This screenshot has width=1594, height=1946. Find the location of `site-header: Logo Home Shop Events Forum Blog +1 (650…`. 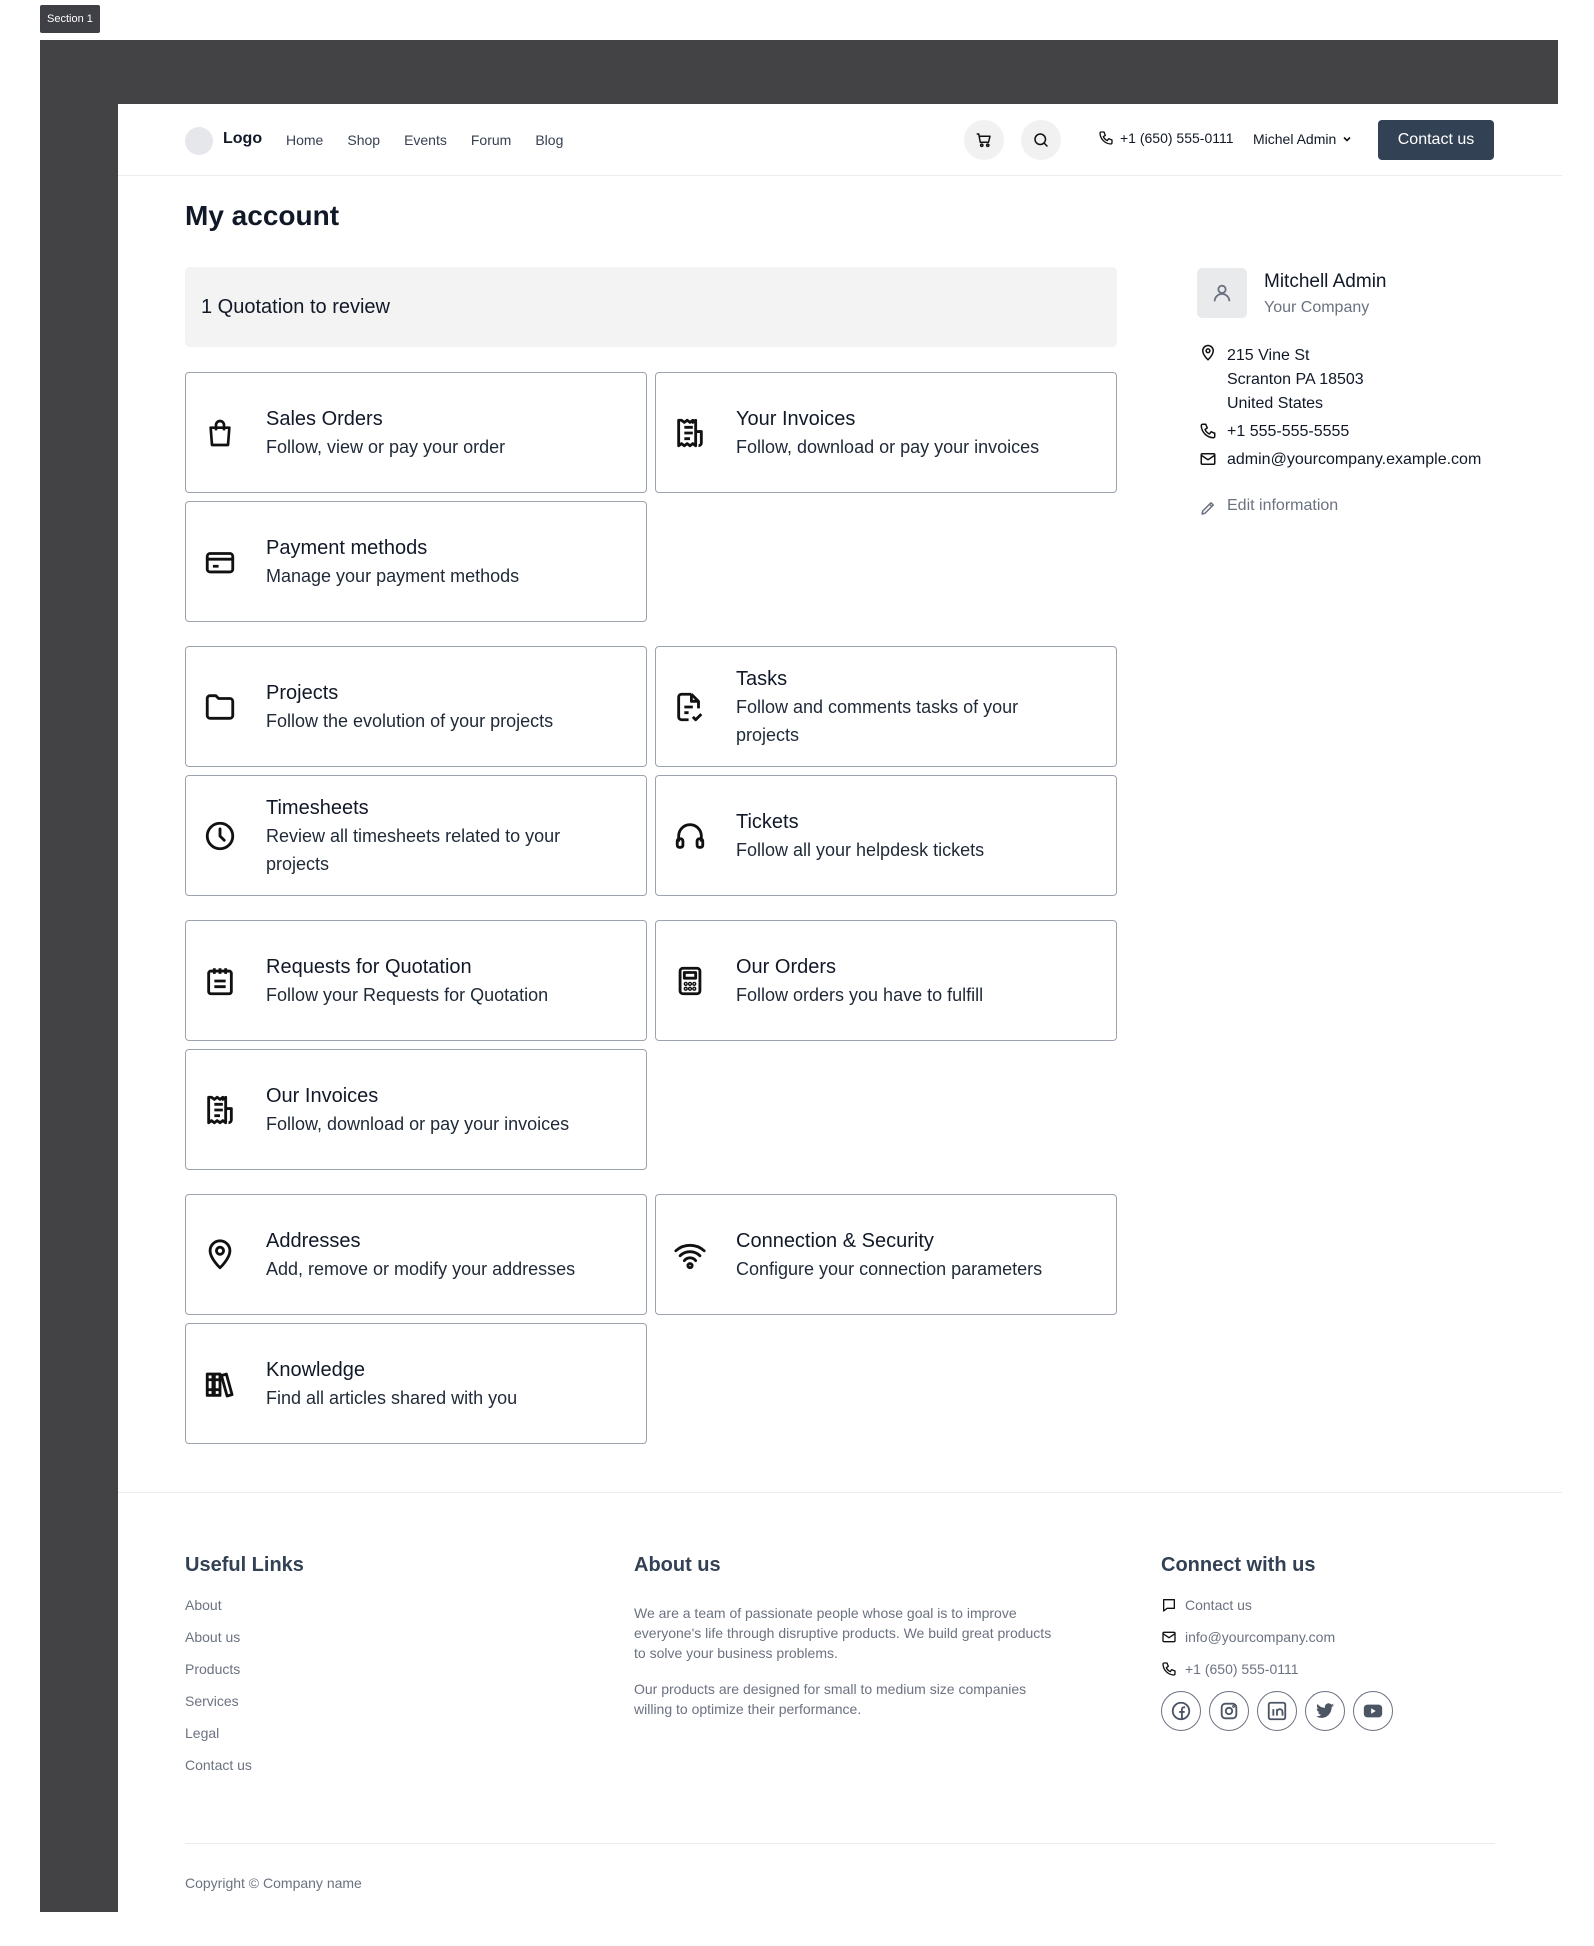

site-header: Logo Home Shop Events Forum Blog +1 (650… is located at coordinates (840, 140).